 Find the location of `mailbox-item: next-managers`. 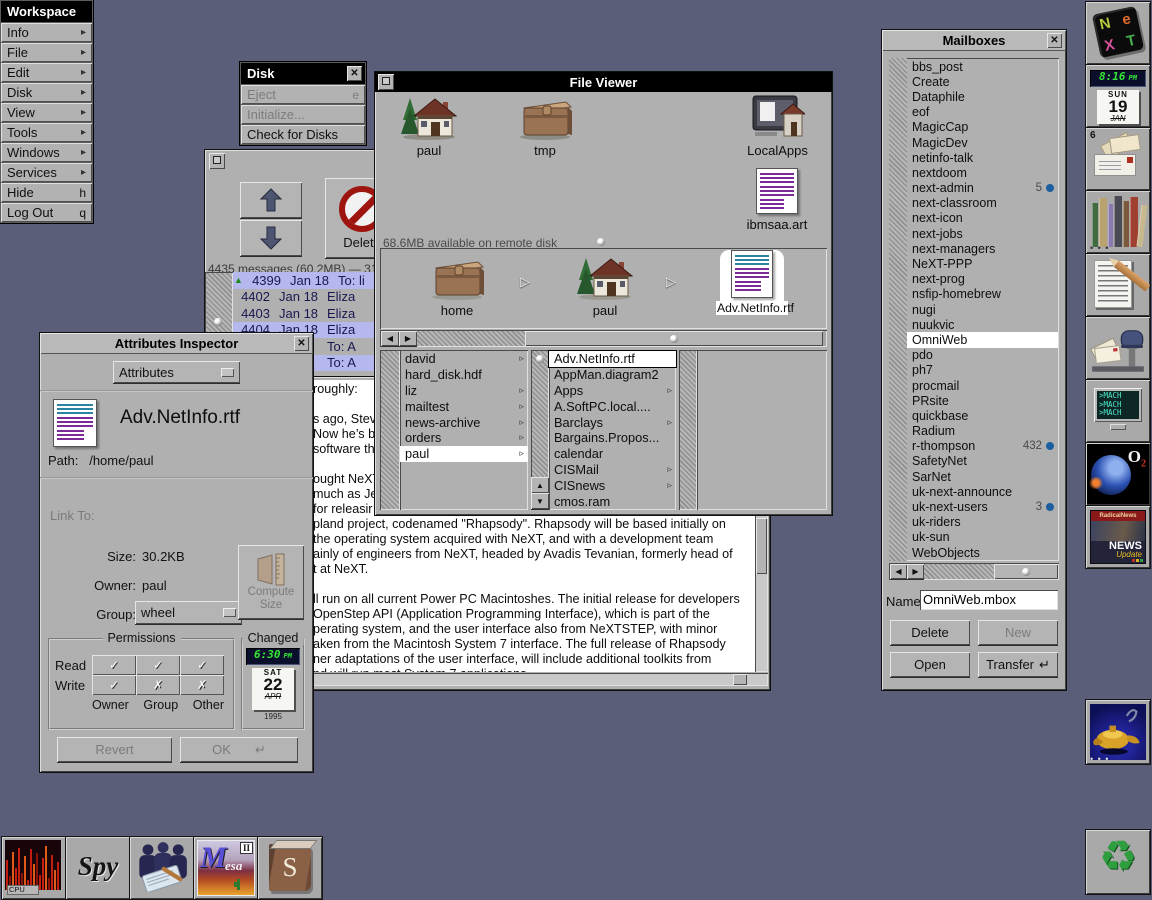

mailbox-item: next-managers is located at coordinates (982, 248).